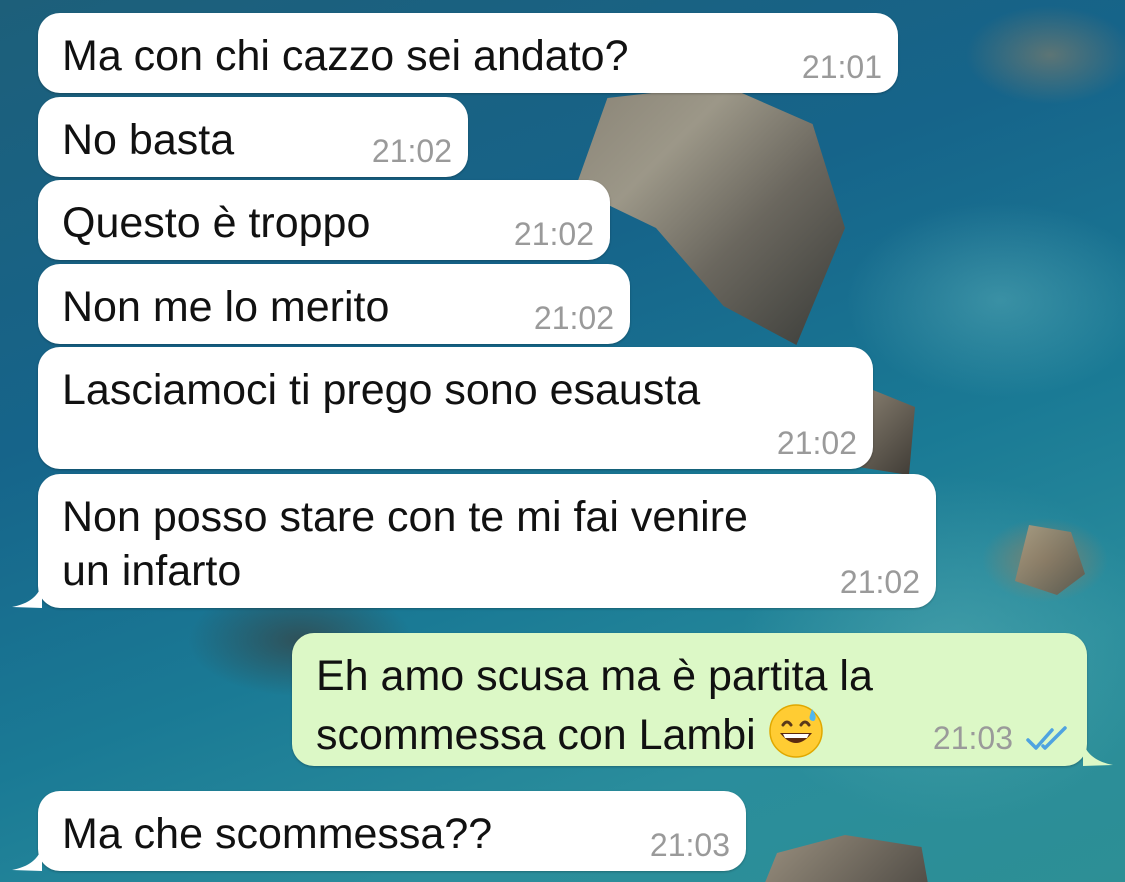 This screenshot has width=1125, height=882. Describe the element at coordinates (226, 307) in the screenshot. I see `message-text: Non me lo merito` at that location.